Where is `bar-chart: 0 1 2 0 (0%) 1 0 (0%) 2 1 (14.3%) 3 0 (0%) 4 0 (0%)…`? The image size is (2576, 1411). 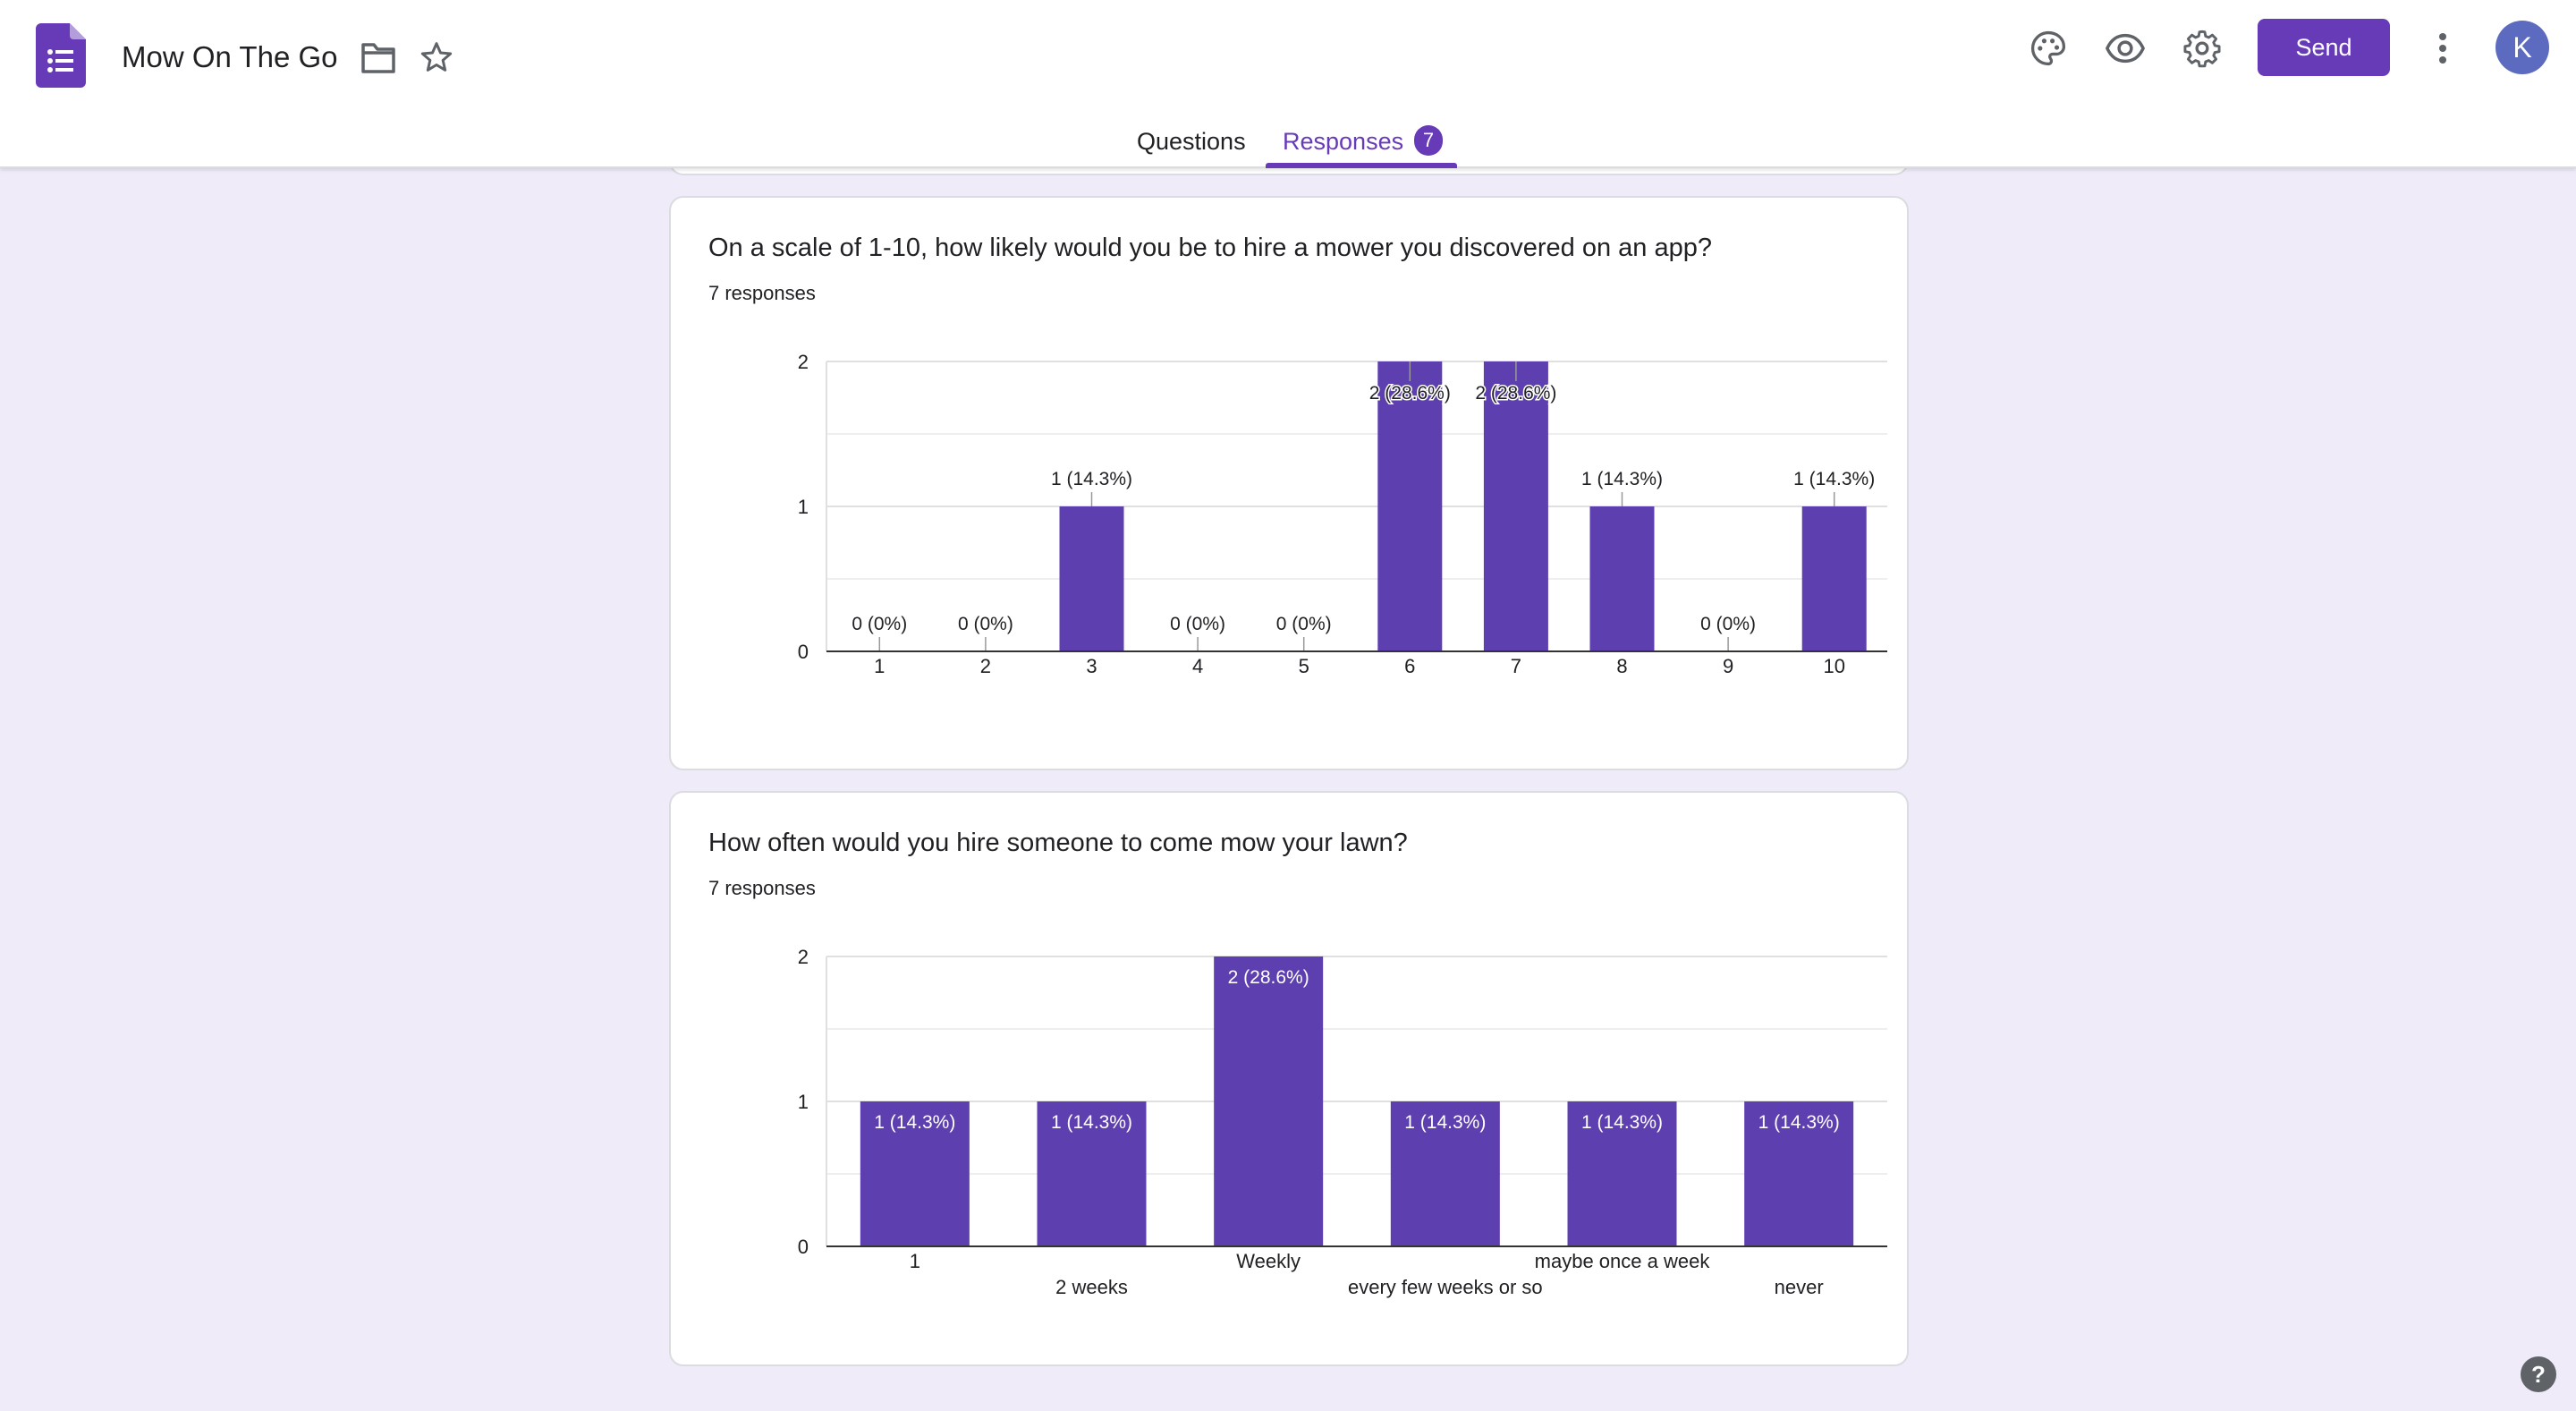
bar-chart: 0 1 2 0 (0%) 1 0 (0%) 2 1 (14.3%) 3 0 (0%) 4 0 (0%)… is located at coordinates (1342, 514).